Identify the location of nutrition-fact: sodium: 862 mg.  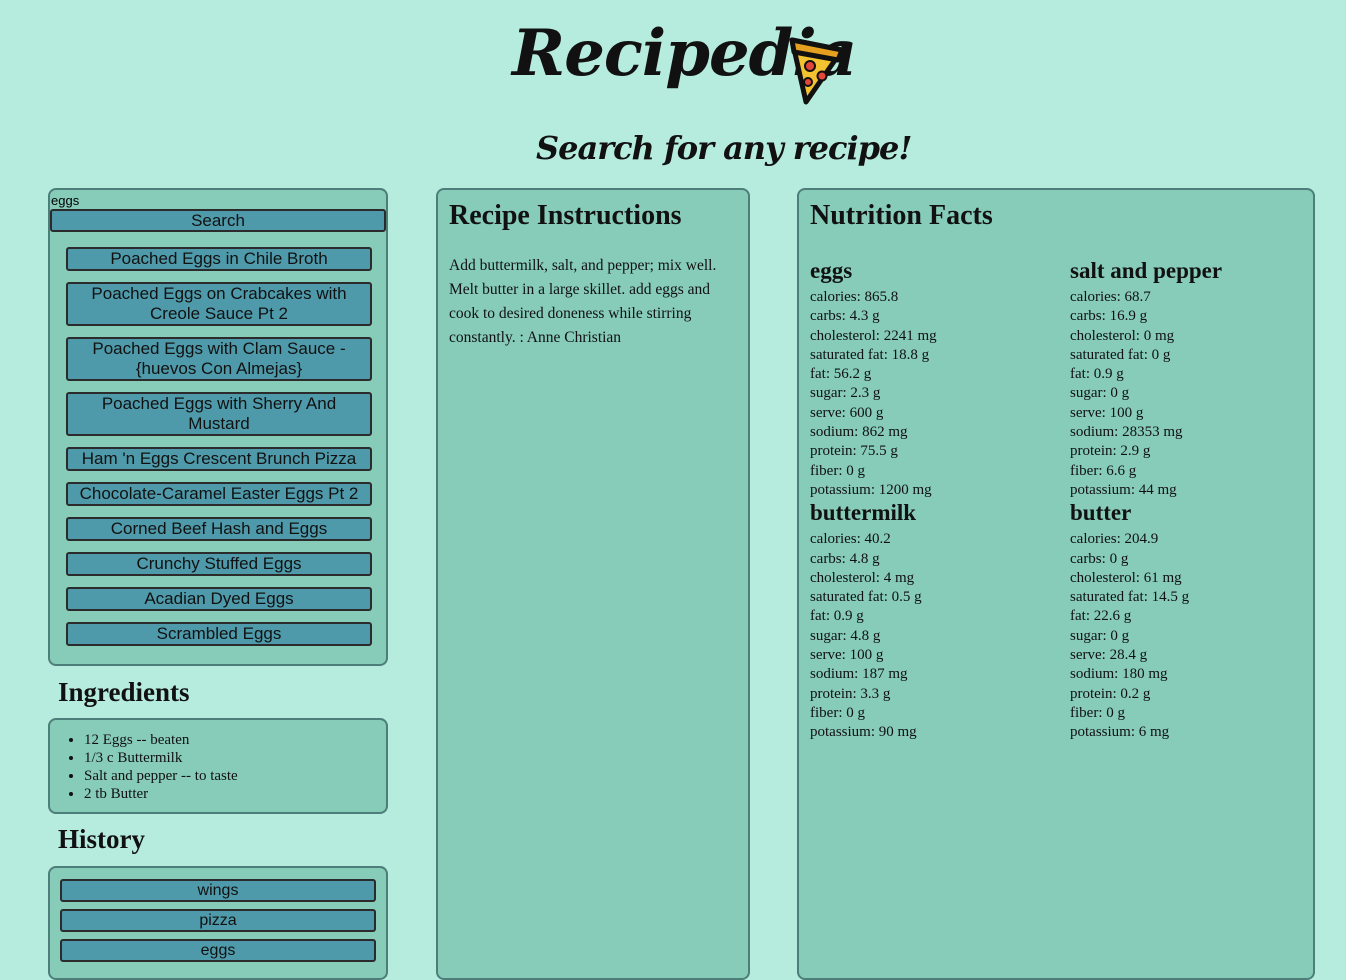
(859, 432).